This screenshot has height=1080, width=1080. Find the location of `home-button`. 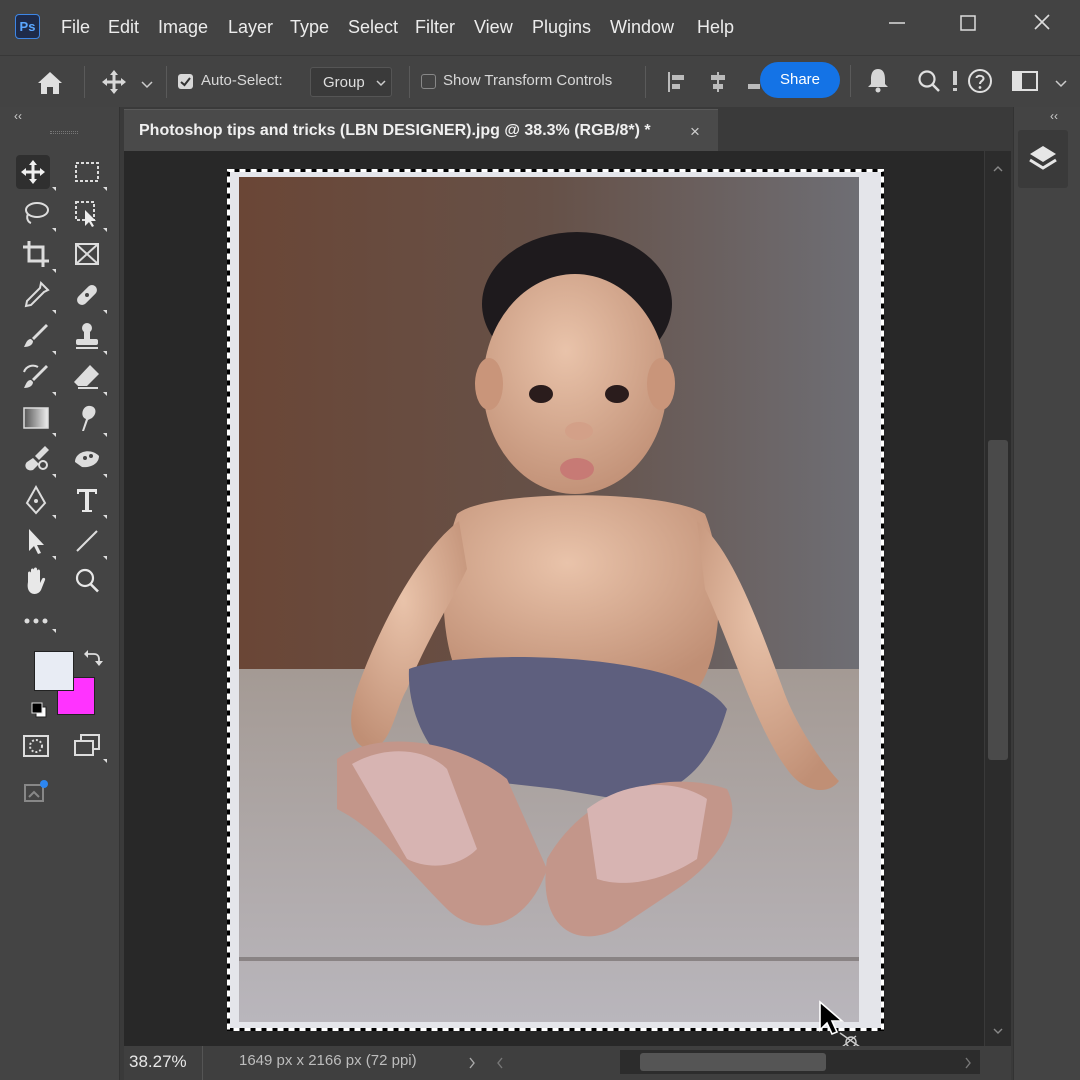

home-button is located at coordinates (50, 83).